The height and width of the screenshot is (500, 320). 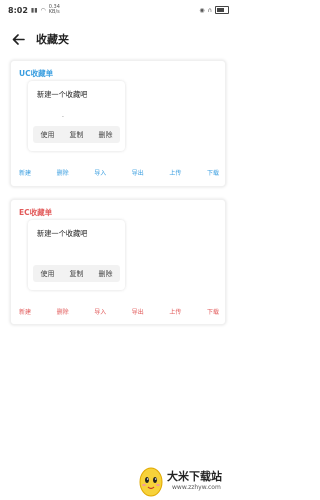 I want to click on ec-copy-button: 复制, so click(x=77, y=274).